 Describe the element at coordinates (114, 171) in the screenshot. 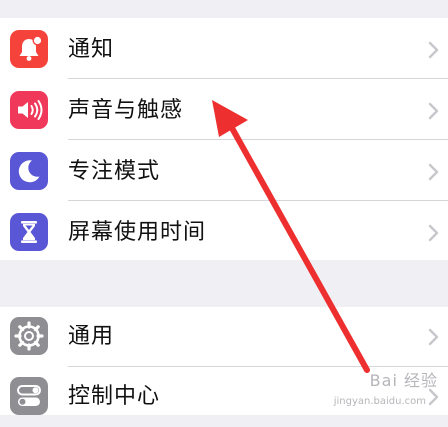

I see `settings-row-label: 专注模式` at that location.